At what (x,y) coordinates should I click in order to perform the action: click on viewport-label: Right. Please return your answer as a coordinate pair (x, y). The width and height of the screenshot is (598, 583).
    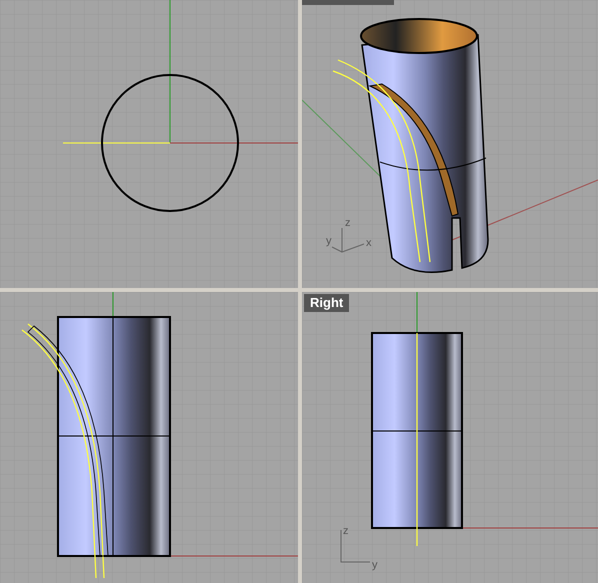
    Looking at the image, I should click on (327, 303).